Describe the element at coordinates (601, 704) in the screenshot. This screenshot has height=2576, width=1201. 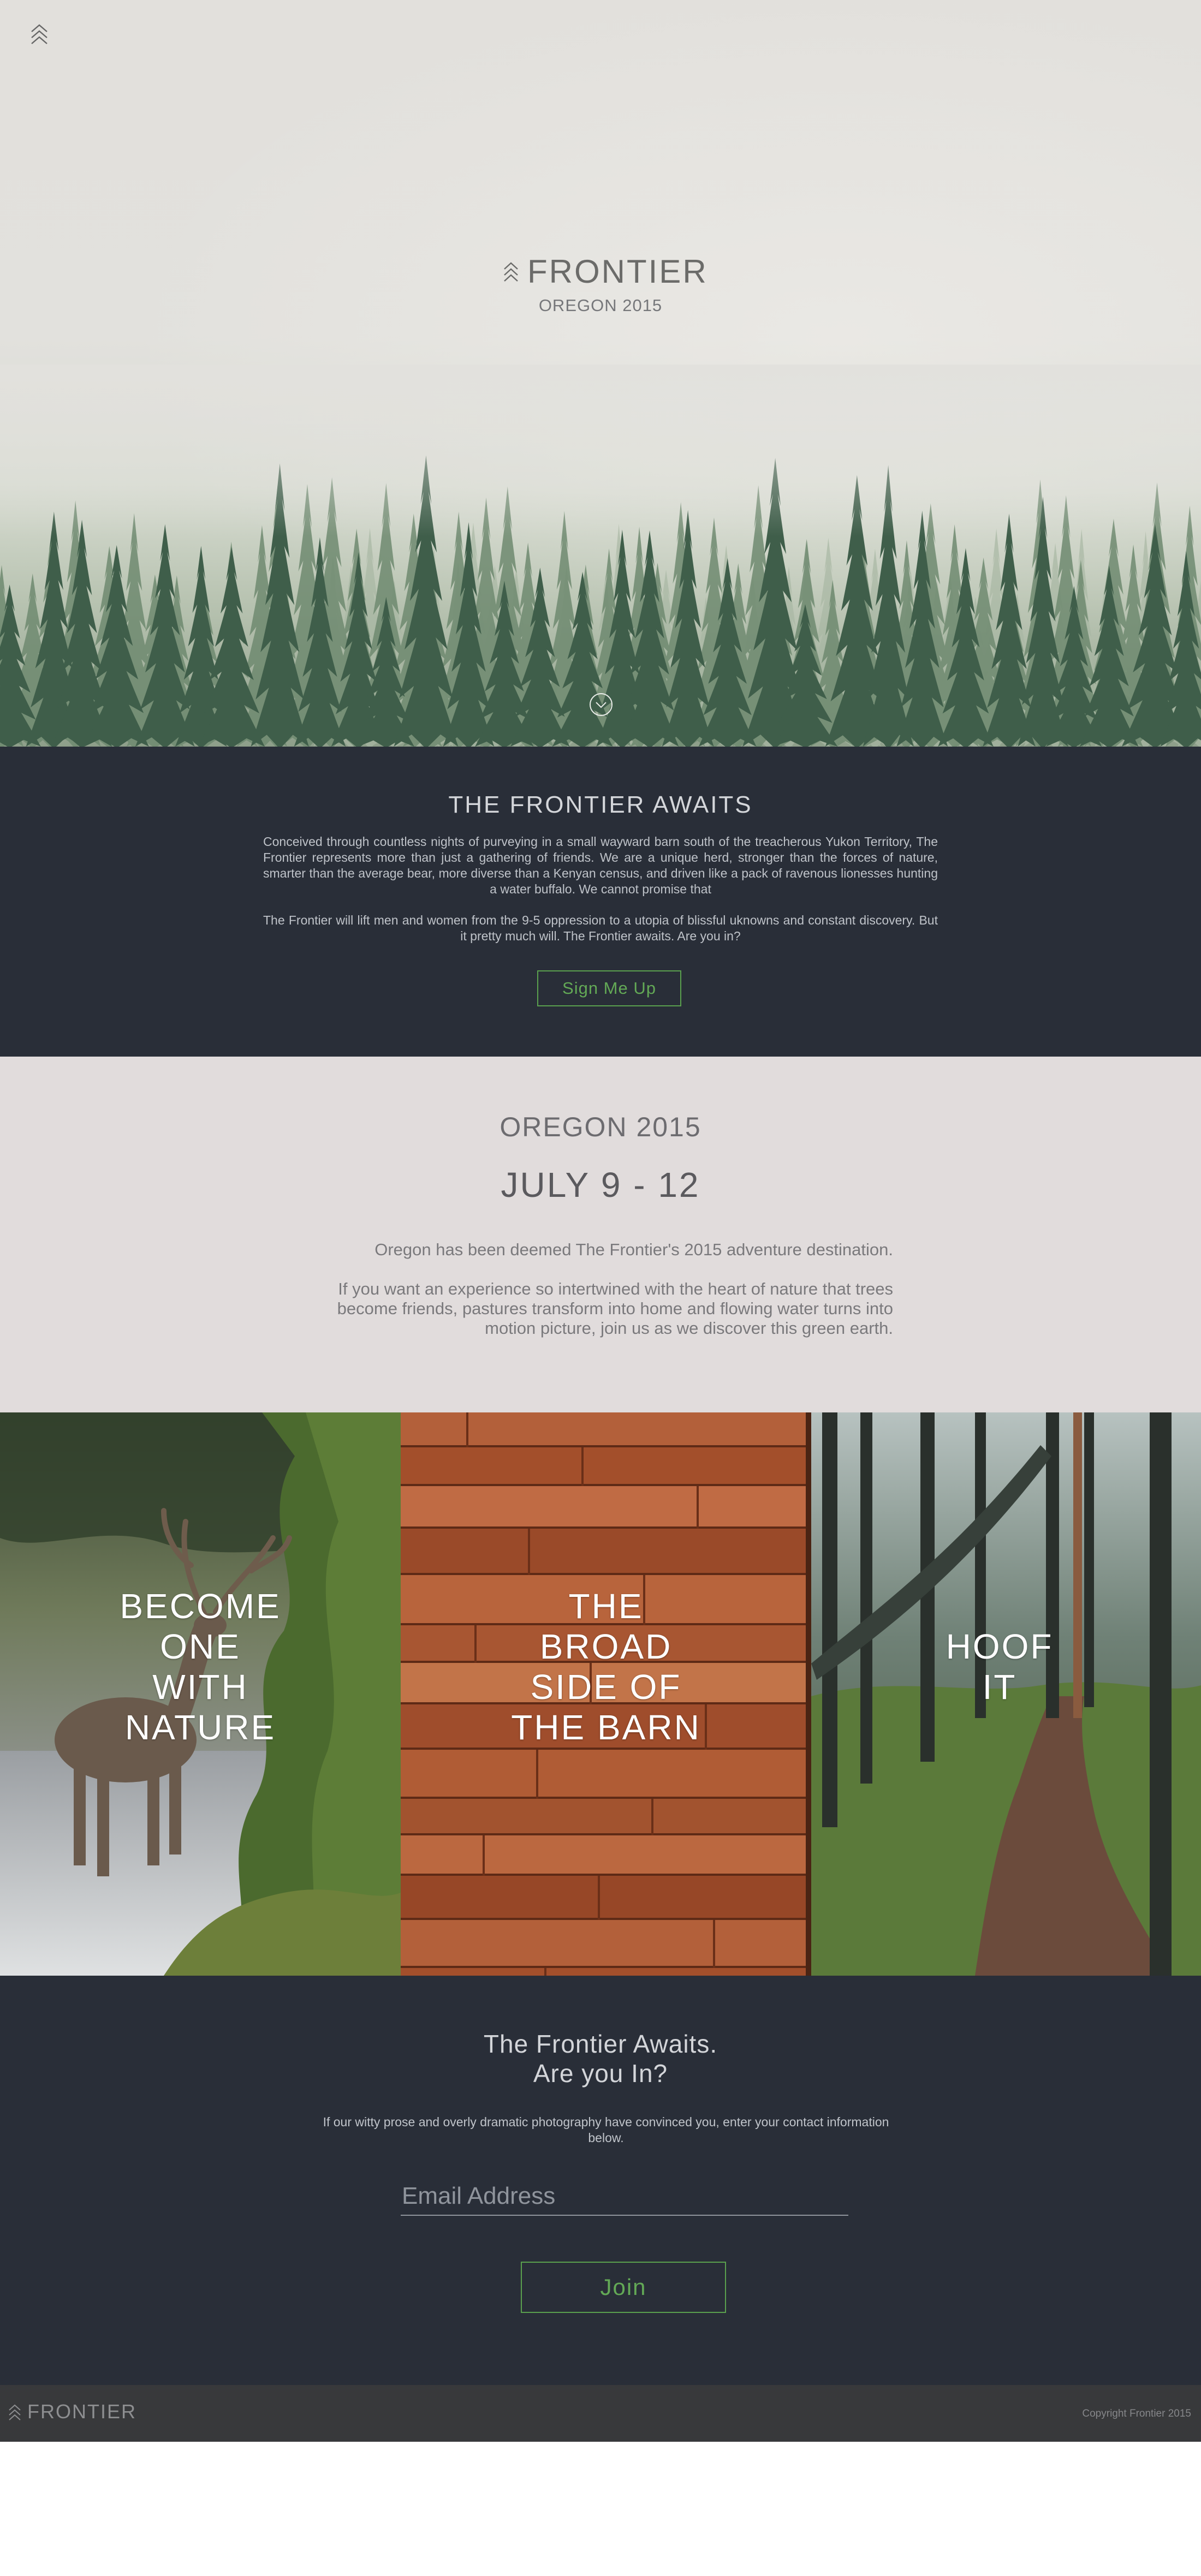
I see `scroll-down-icon` at that location.